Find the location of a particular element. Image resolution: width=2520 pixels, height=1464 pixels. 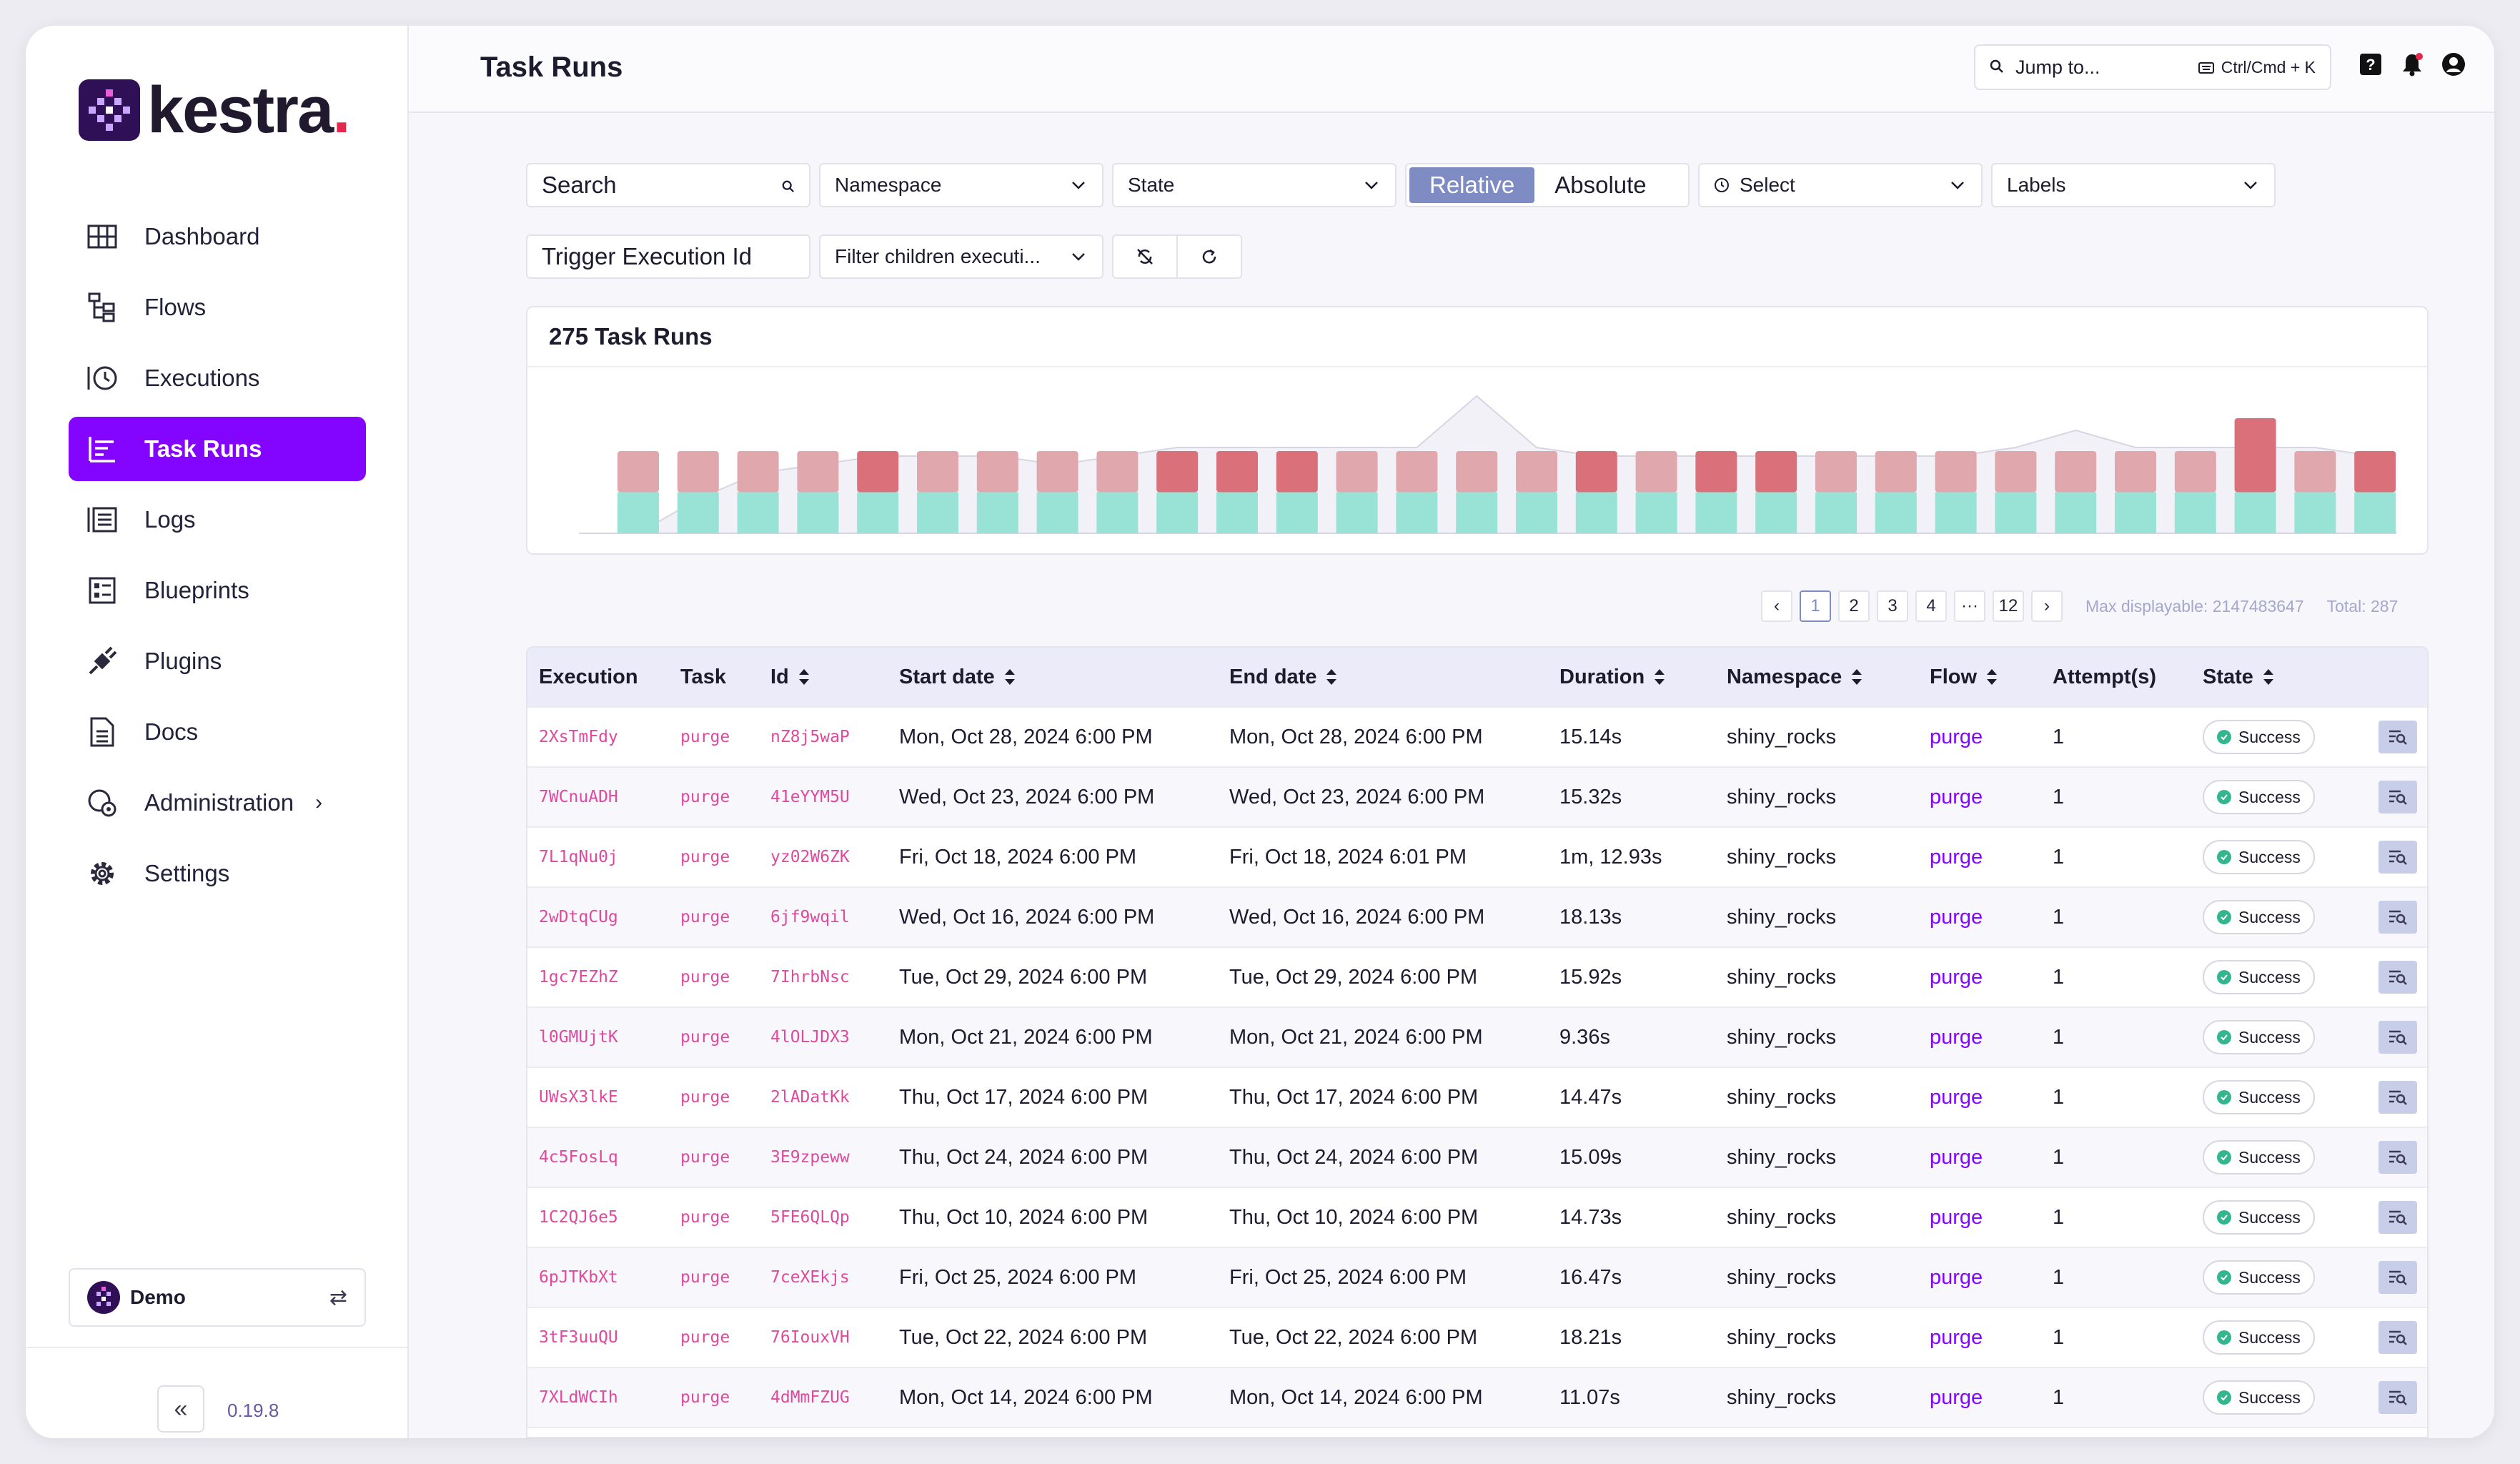

sidebar-item-settings: Settings is located at coordinates (217, 873).